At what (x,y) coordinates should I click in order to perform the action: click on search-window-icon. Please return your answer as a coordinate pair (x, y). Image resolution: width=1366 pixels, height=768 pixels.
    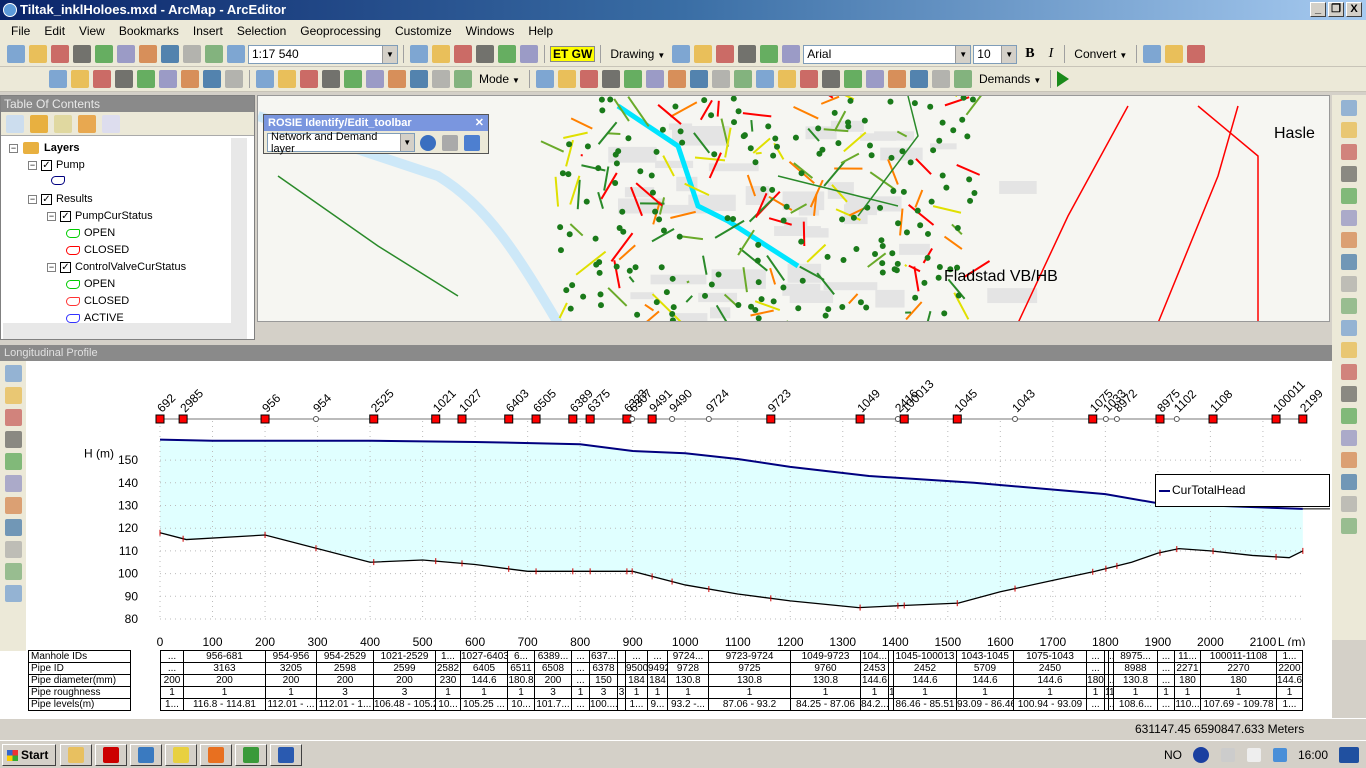
    Looking at the image, I should click on (485, 54).